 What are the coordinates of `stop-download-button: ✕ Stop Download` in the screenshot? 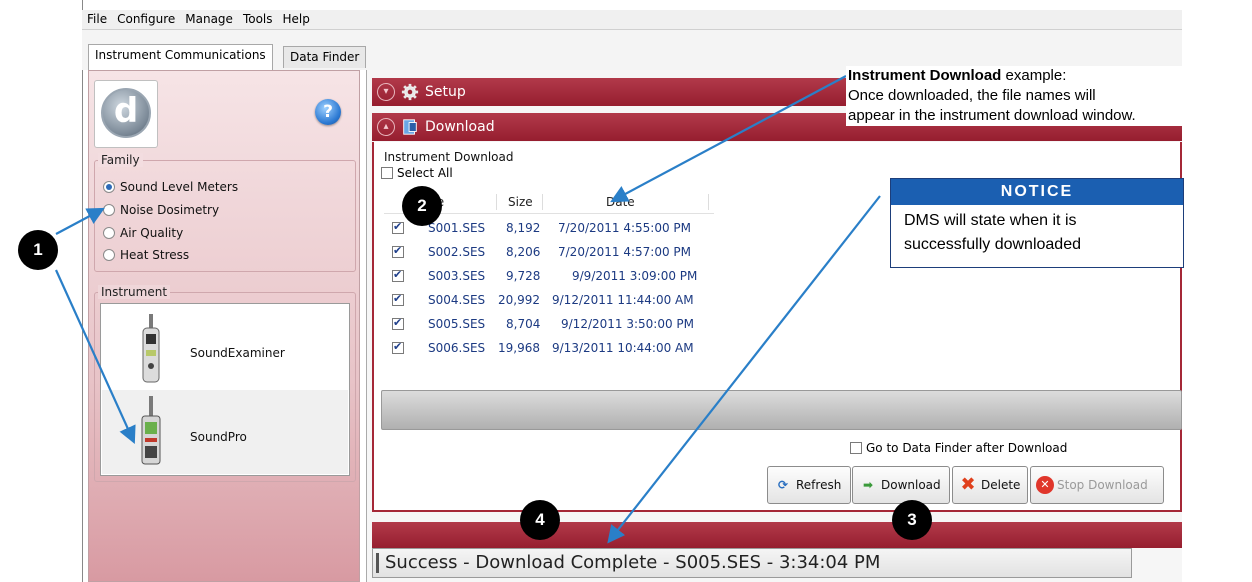 It's located at (1097, 485).